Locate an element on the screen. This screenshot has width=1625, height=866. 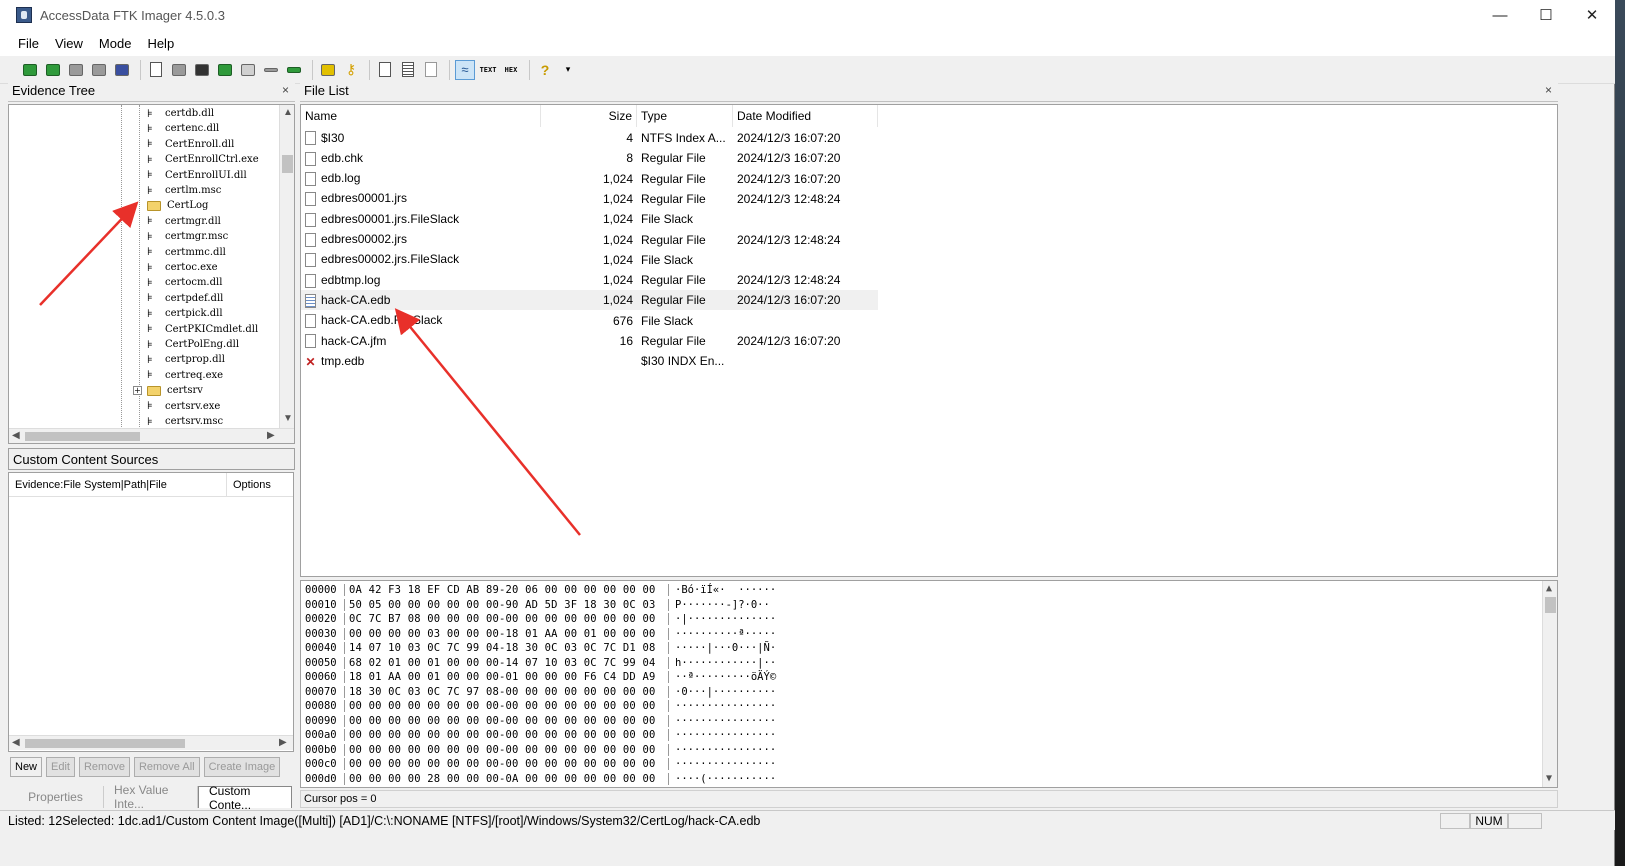
decrypt-button is located at coordinates (271, 70).